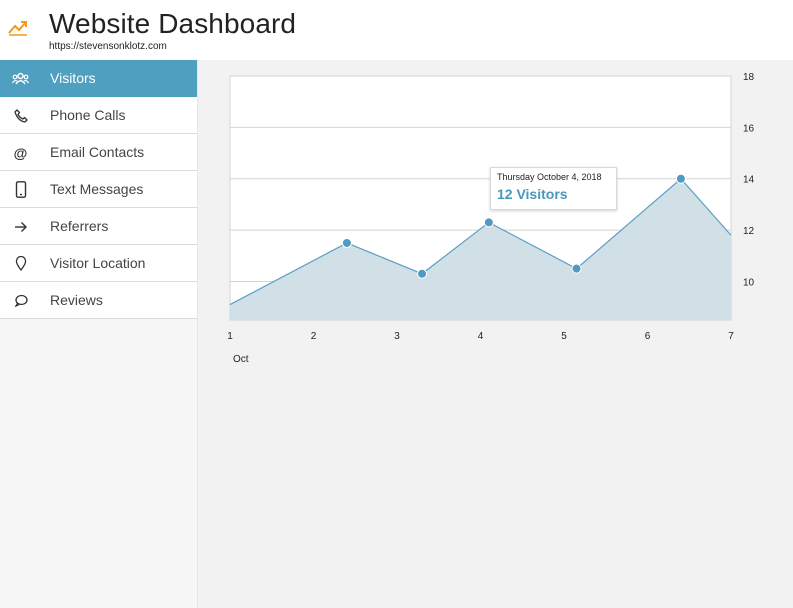 The height and width of the screenshot is (608, 793). What do you see at coordinates (88, 115) in the screenshot?
I see `sidebar-item-label: Phone Calls` at bounding box center [88, 115].